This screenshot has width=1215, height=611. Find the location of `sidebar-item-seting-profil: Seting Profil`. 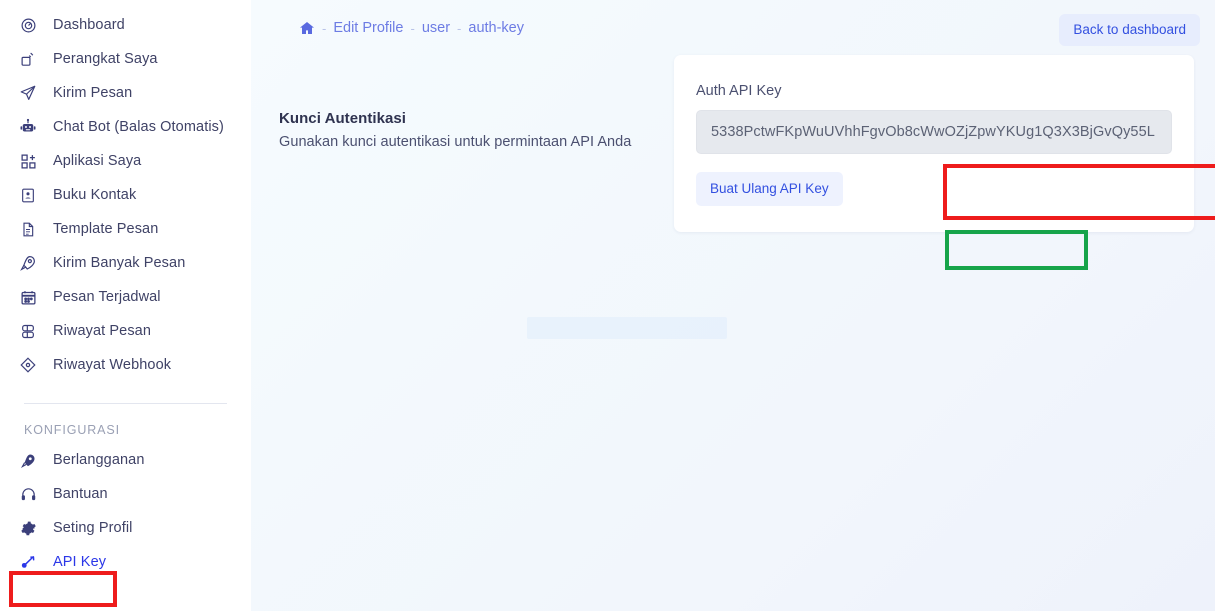

sidebar-item-seting-profil: Seting Profil is located at coordinates (125, 528).